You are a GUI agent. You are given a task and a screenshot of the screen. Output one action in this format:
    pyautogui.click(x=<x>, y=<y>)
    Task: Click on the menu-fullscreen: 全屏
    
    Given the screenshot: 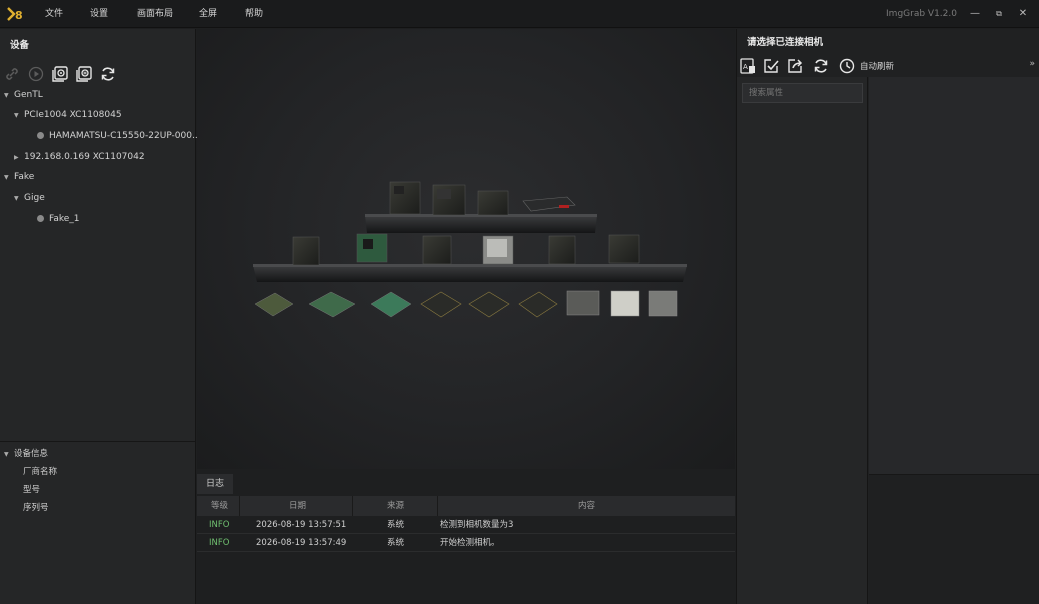 What is the action you would take?
    pyautogui.click(x=208, y=14)
    